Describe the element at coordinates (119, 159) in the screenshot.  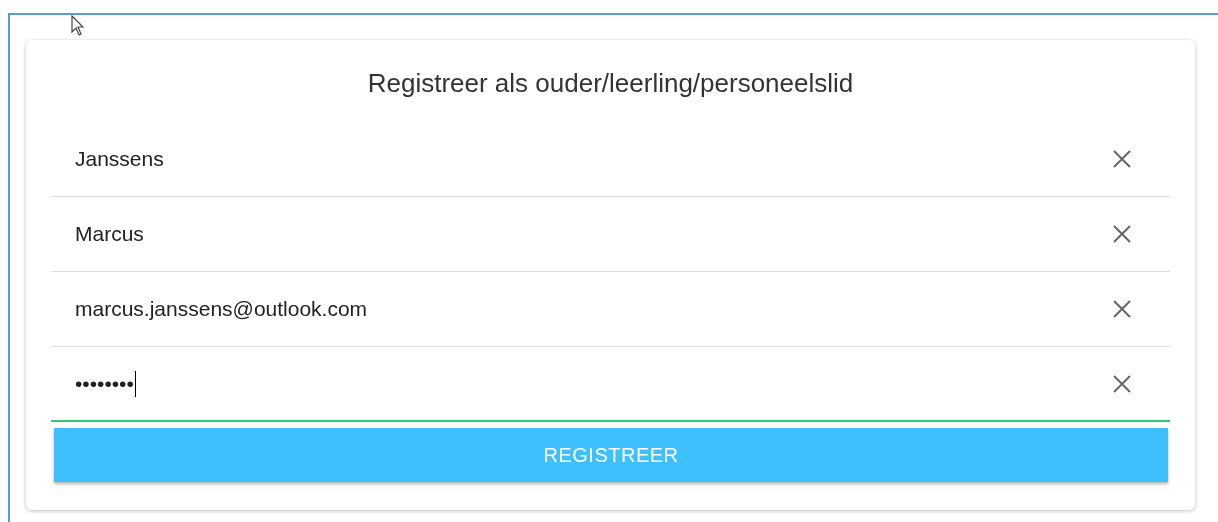
I see `field-value: Janssens` at that location.